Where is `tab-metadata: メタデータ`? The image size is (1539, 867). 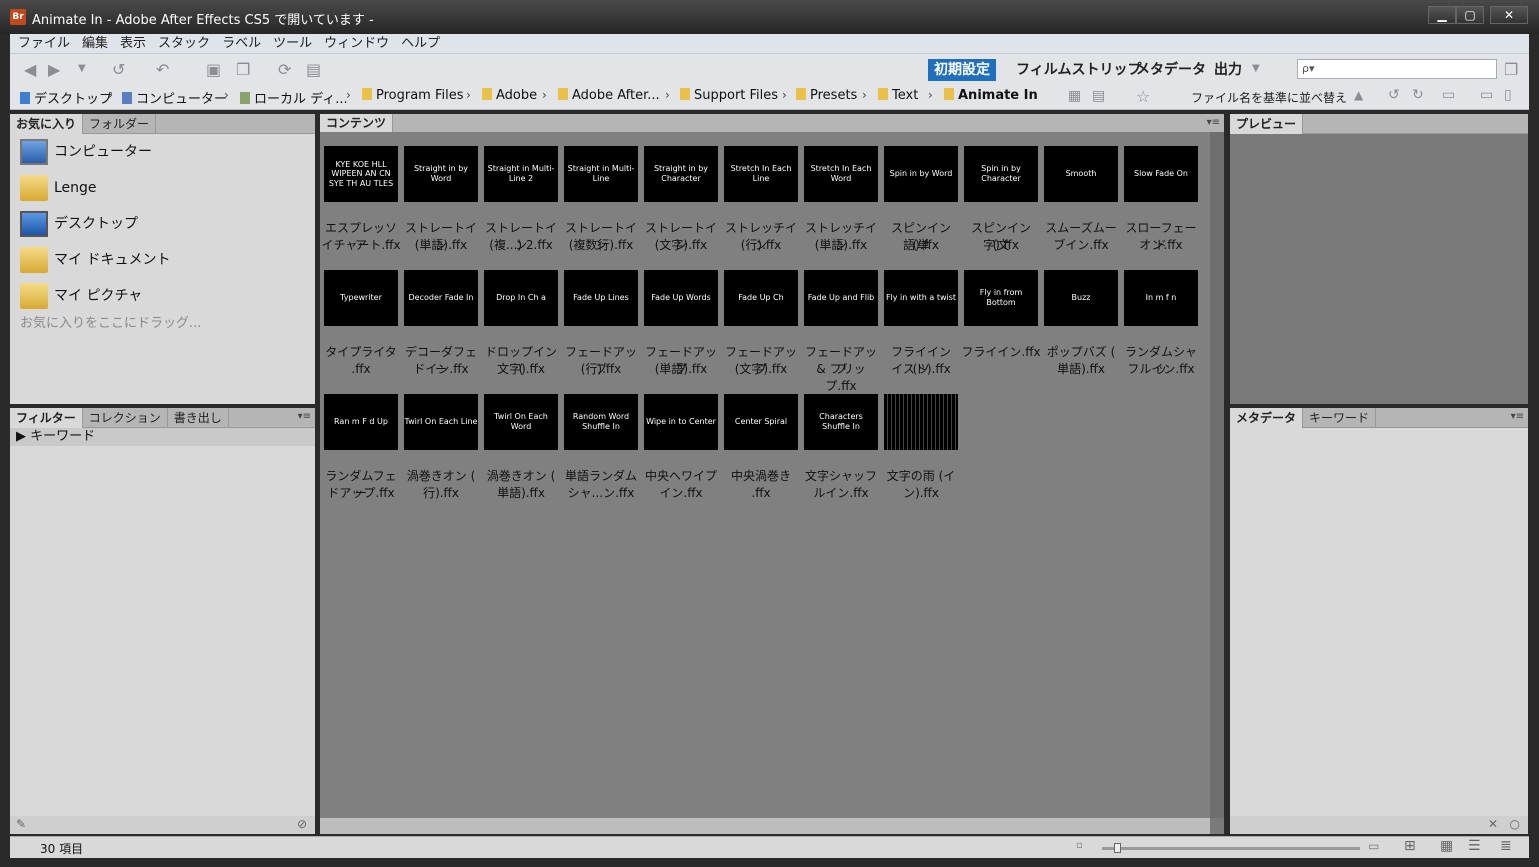 tab-metadata: メタデータ is located at coordinates (1267, 418).